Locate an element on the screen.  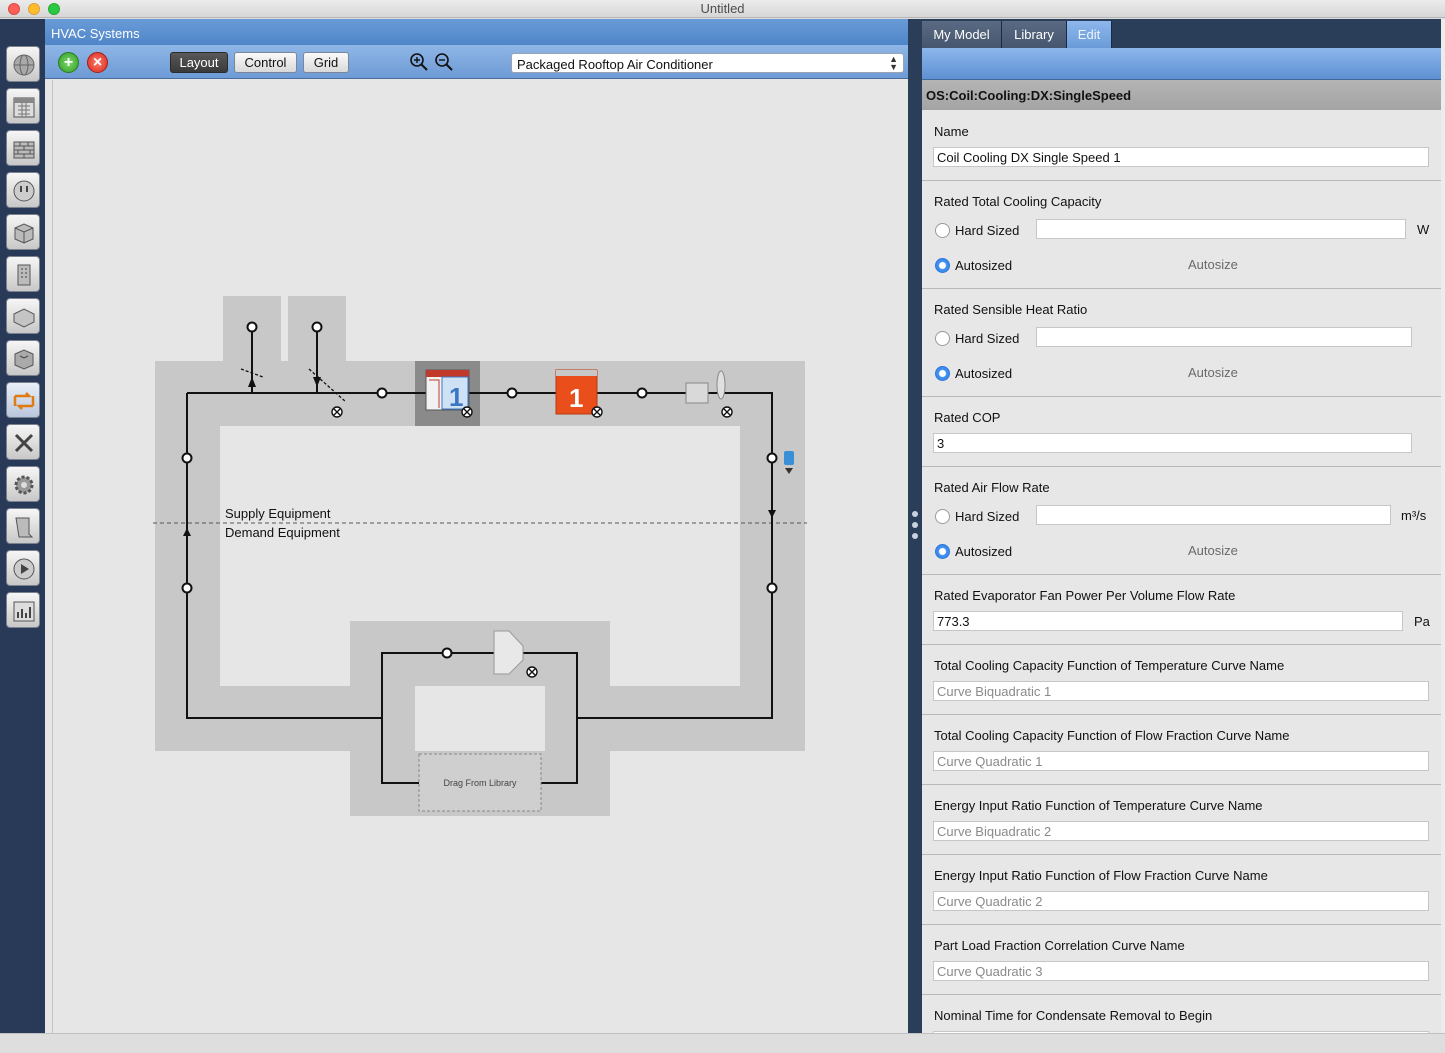
field-name: Name Coil Cooling DX Single Speed 1 is located at coordinates (1182, 145).